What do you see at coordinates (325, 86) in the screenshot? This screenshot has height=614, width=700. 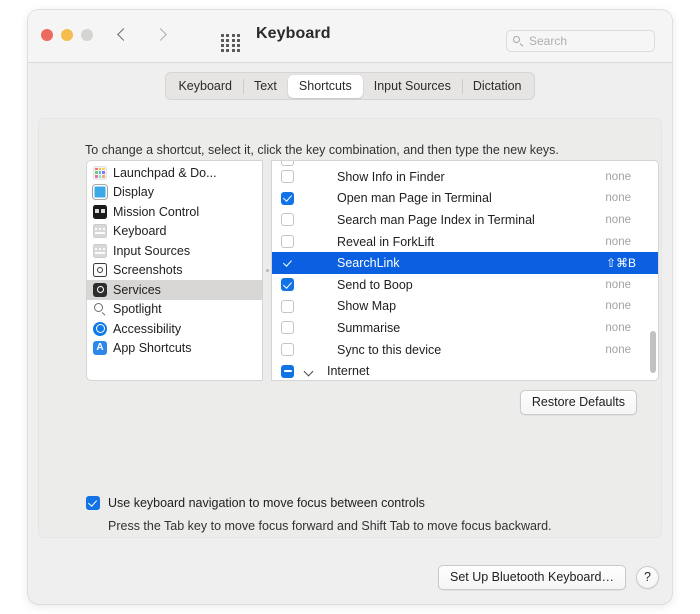 I see `tab-shortcuts: Shortcuts` at bounding box center [325, 86].